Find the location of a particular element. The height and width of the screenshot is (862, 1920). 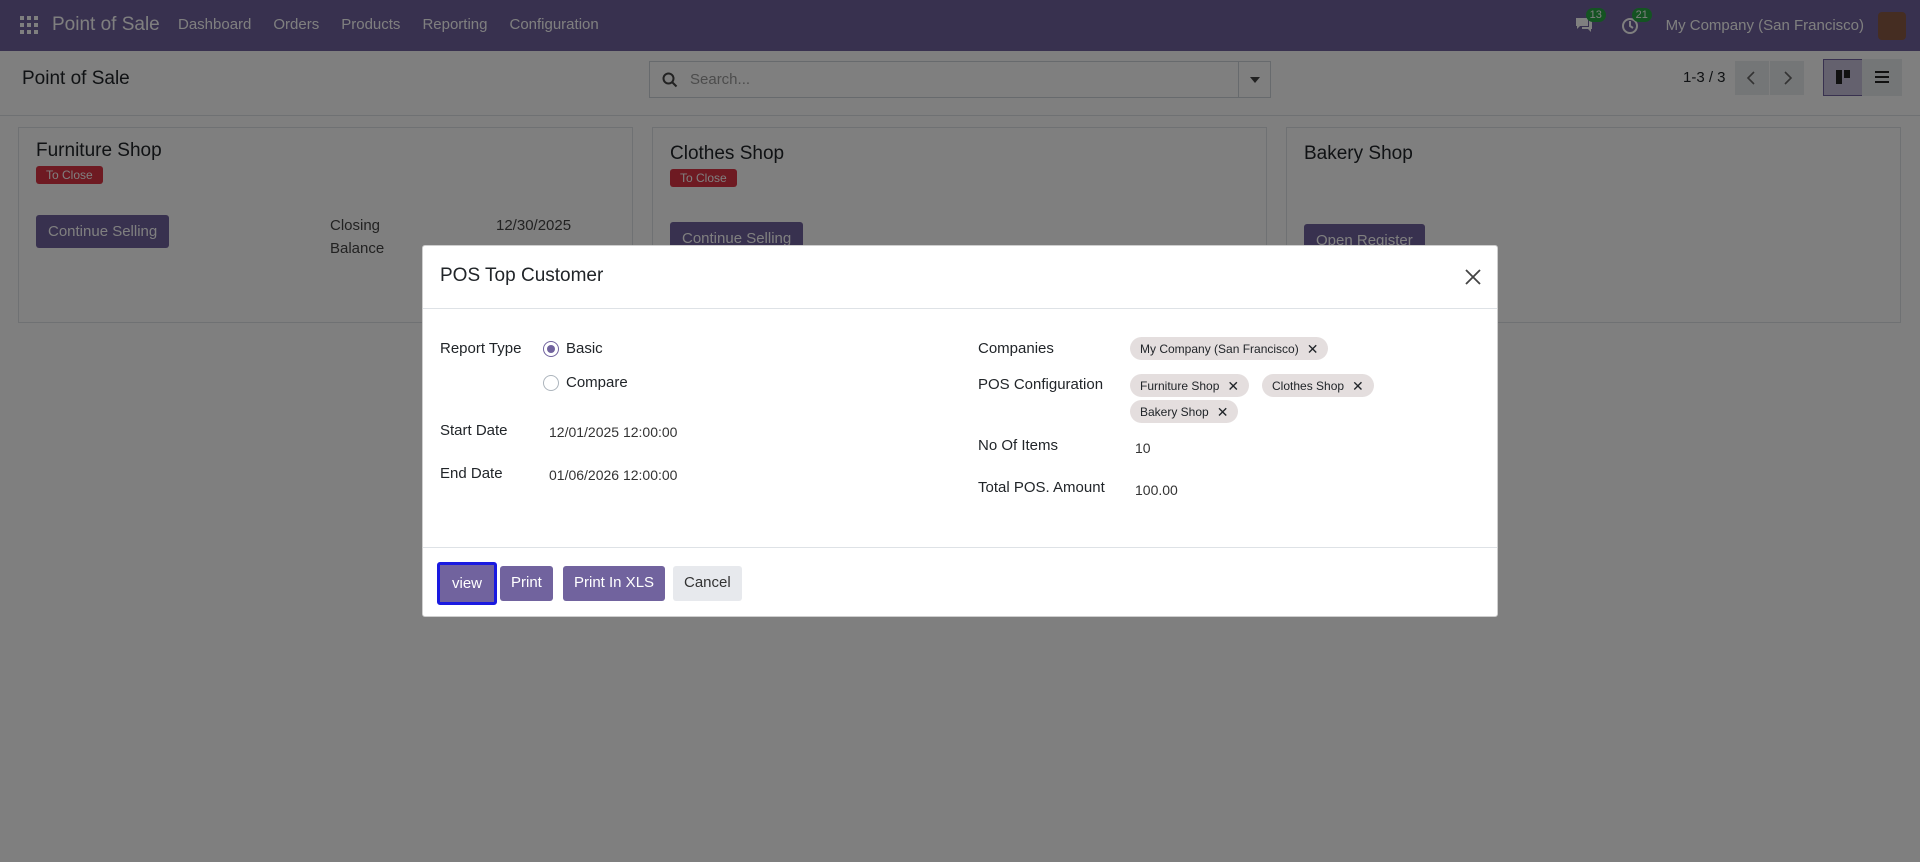

company-tag: My Company (San Francisco) ✕ is located at coordinates (1229, 348).